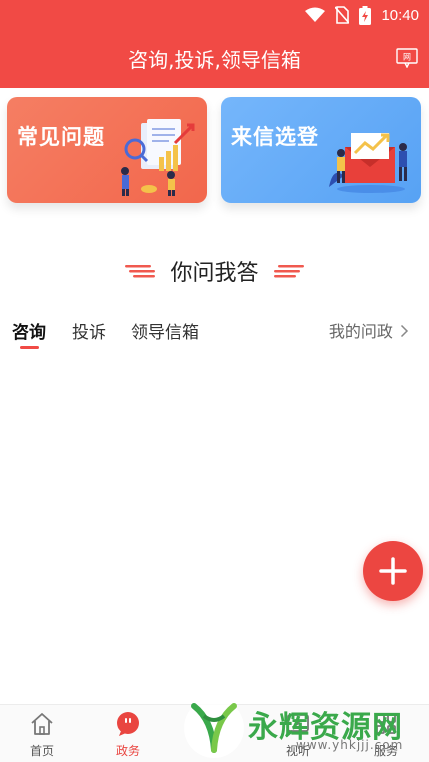 The height and width of the screenshot is (762, 429). Describe the element at coordinates (404, 331) in the screenshot. I see `chevron-right-icon` at that location.